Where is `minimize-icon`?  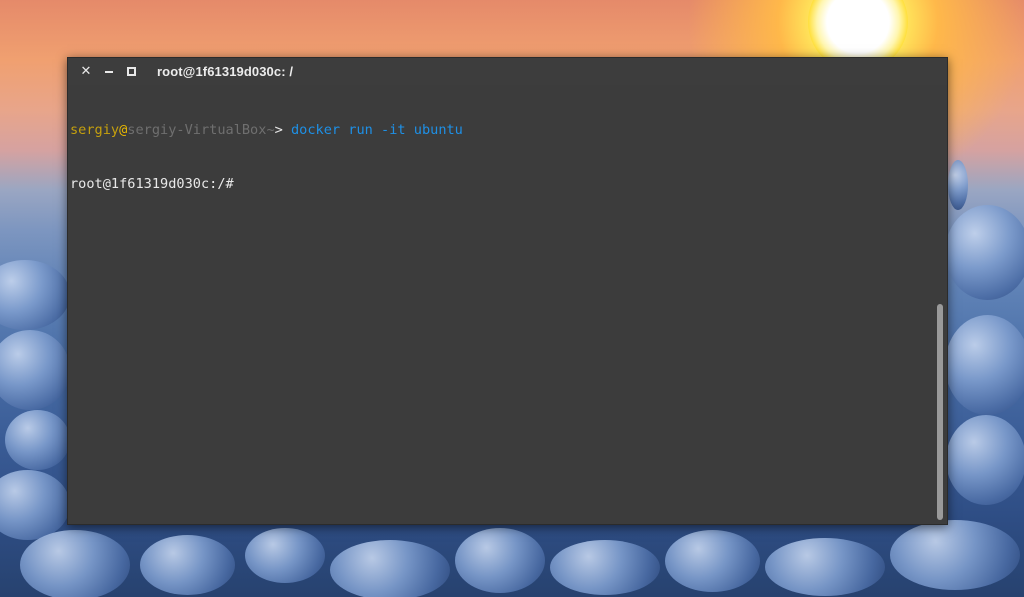 minimize-icon is located at coordinates (109, 72).